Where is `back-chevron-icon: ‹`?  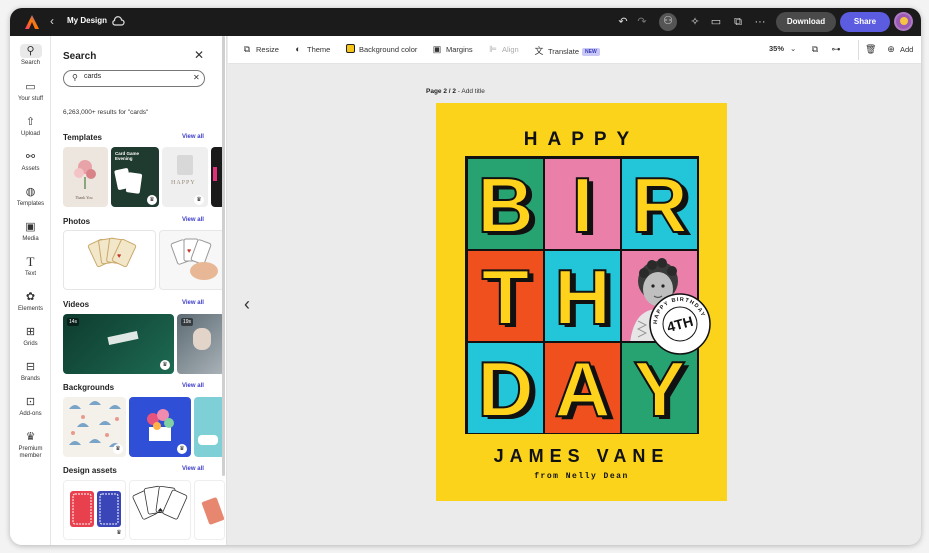 back-chevron-icon: ‹ is located at coordinates (52, 21).